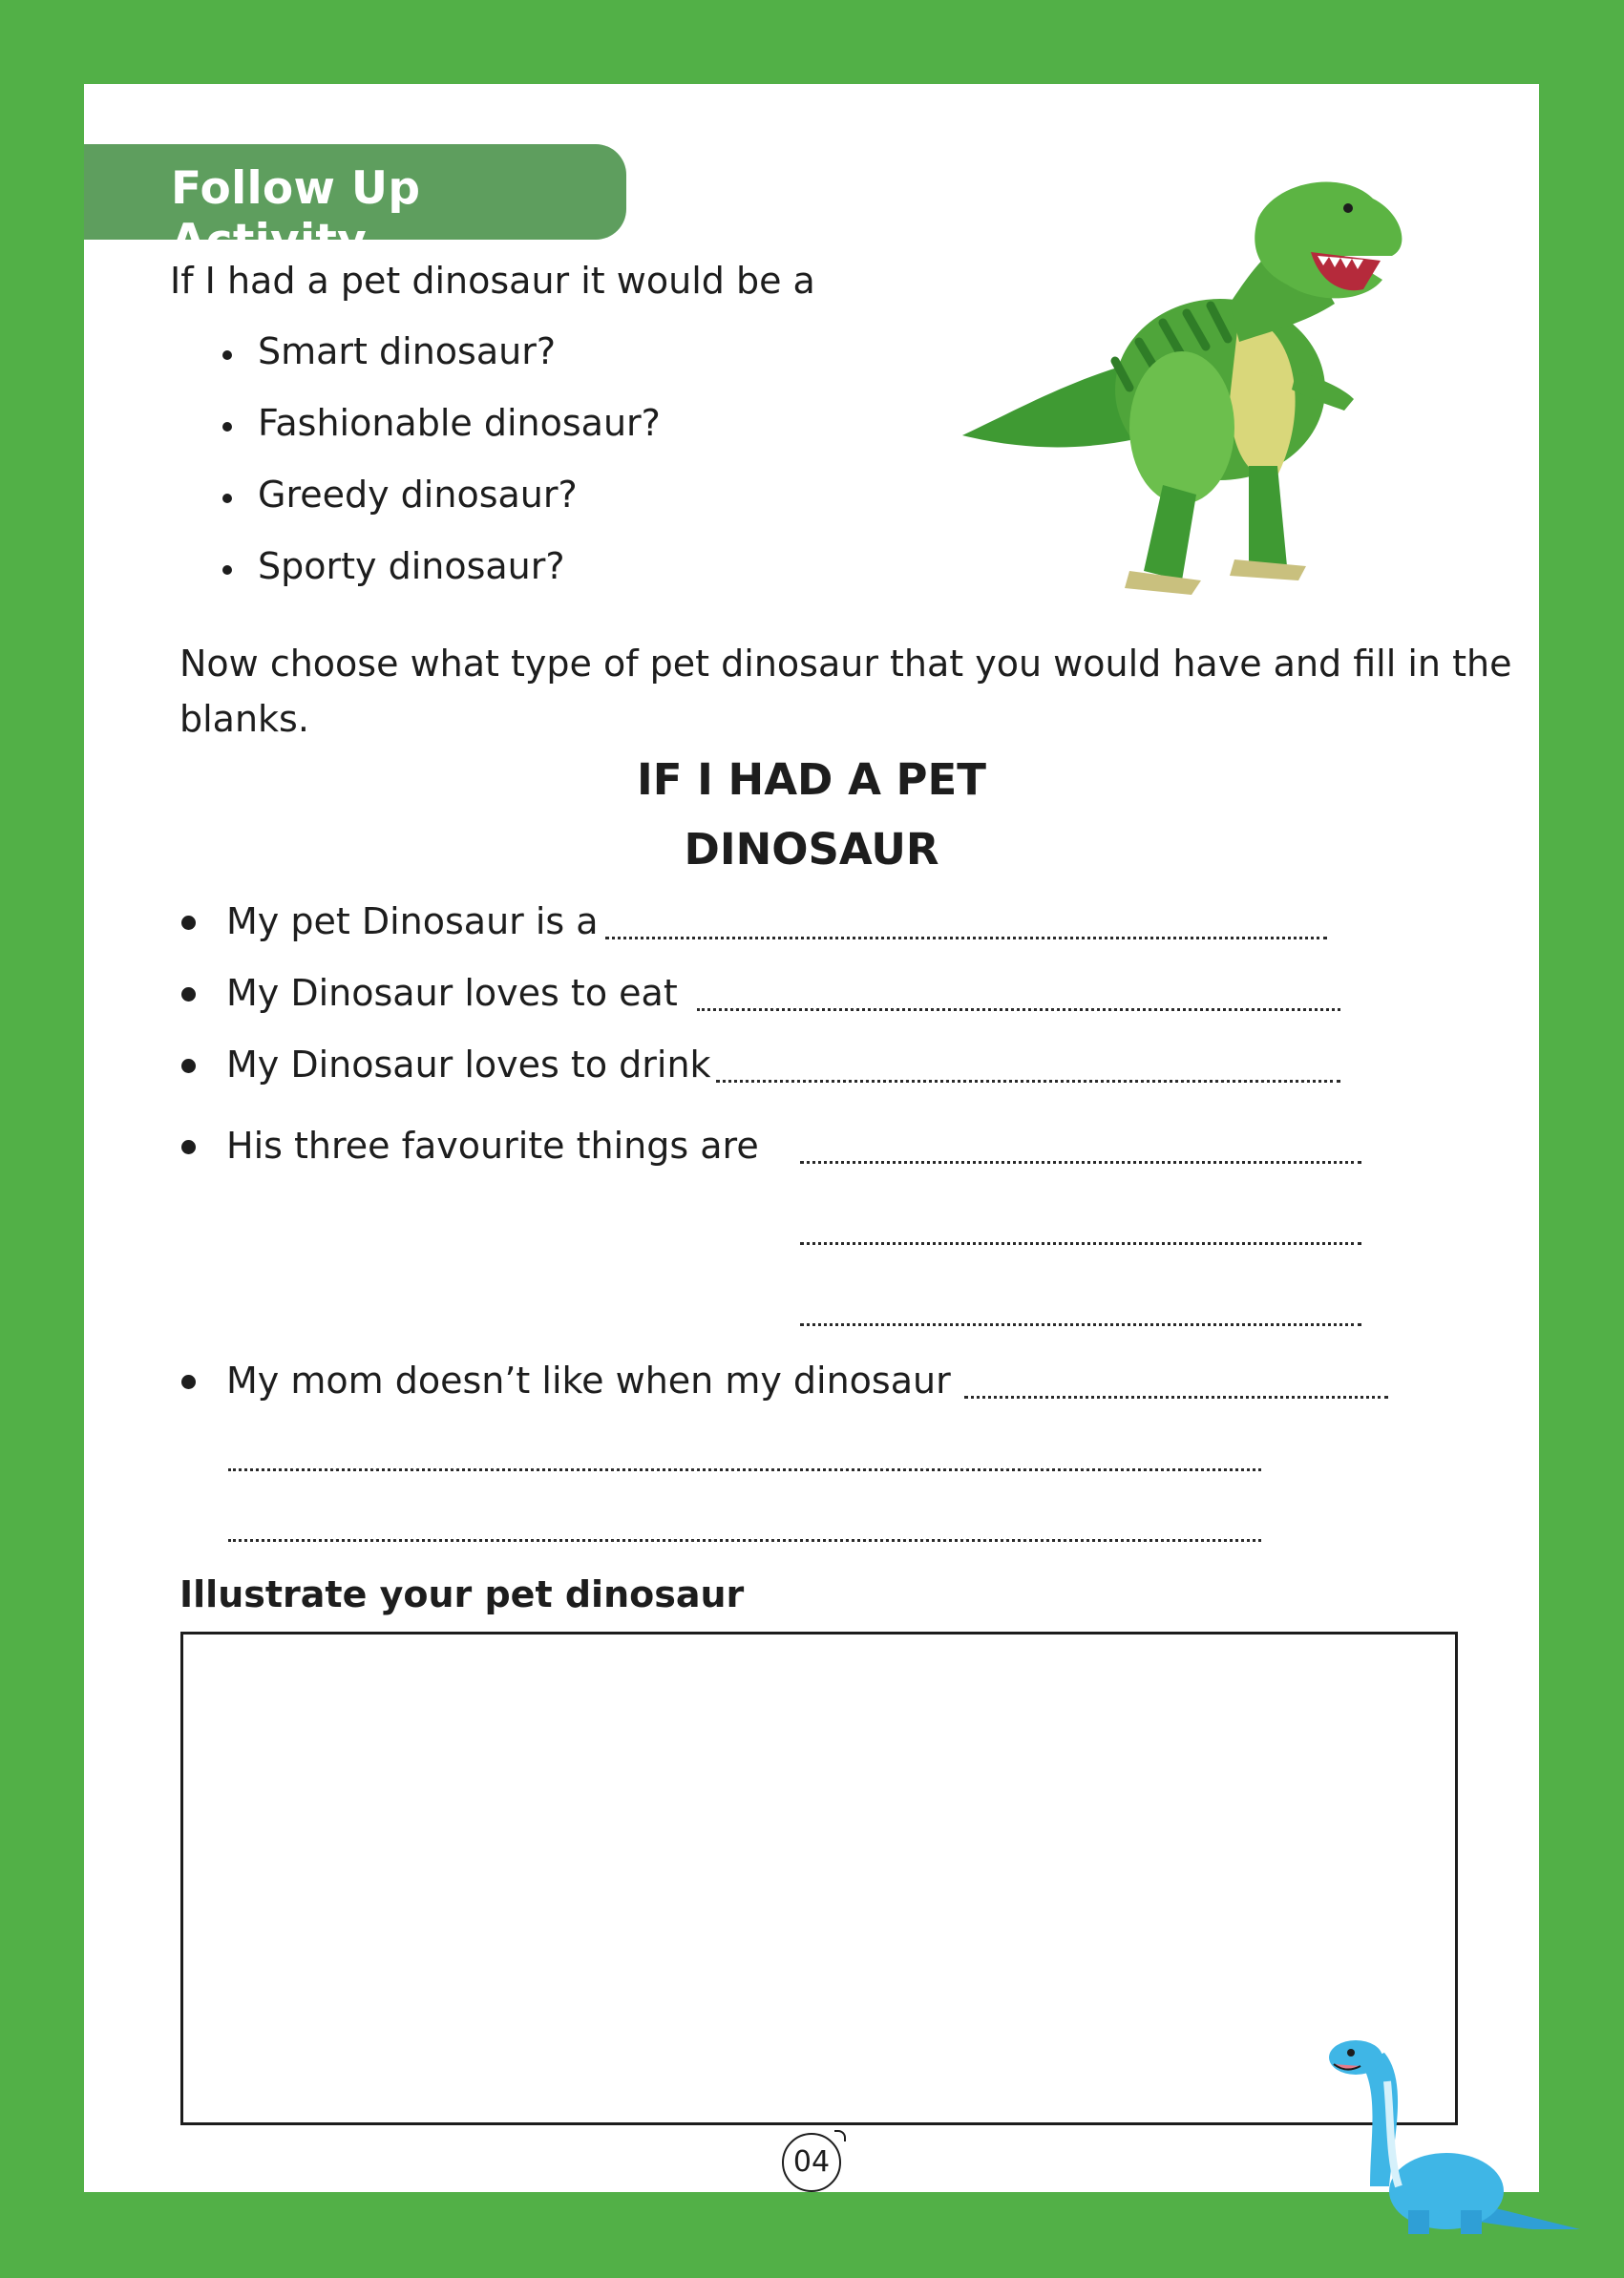 This screenshot has height=2278, width=1624. What do you see at coordinates (441, 438) in the screenshot?
I see `option-item: Fashionable dinosaur?` at bounding box center [441, 438].